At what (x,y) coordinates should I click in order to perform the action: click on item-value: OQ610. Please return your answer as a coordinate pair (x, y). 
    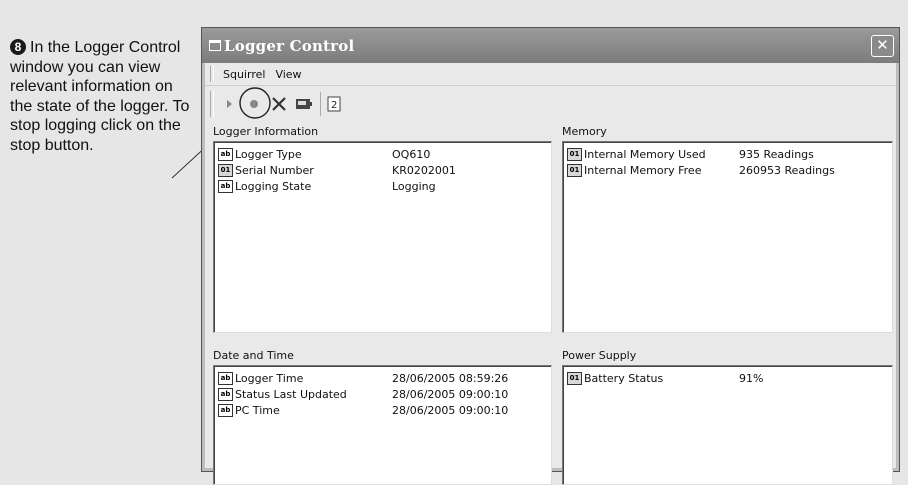
    Looking at the image, I should click on (411, 154).